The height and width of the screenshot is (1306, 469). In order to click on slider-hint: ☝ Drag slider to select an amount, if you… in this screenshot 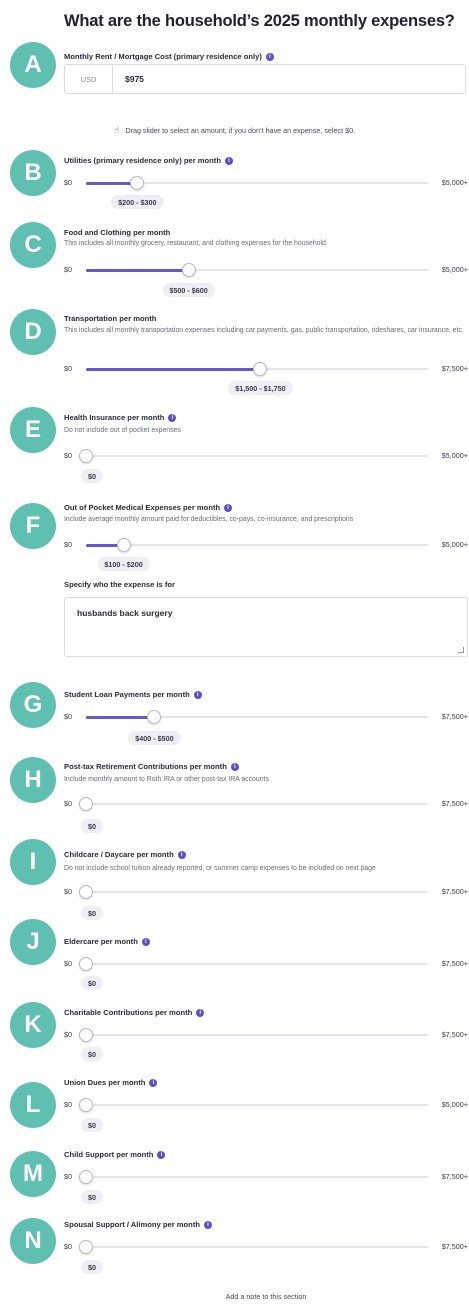, I will do `click(234, 130)`.